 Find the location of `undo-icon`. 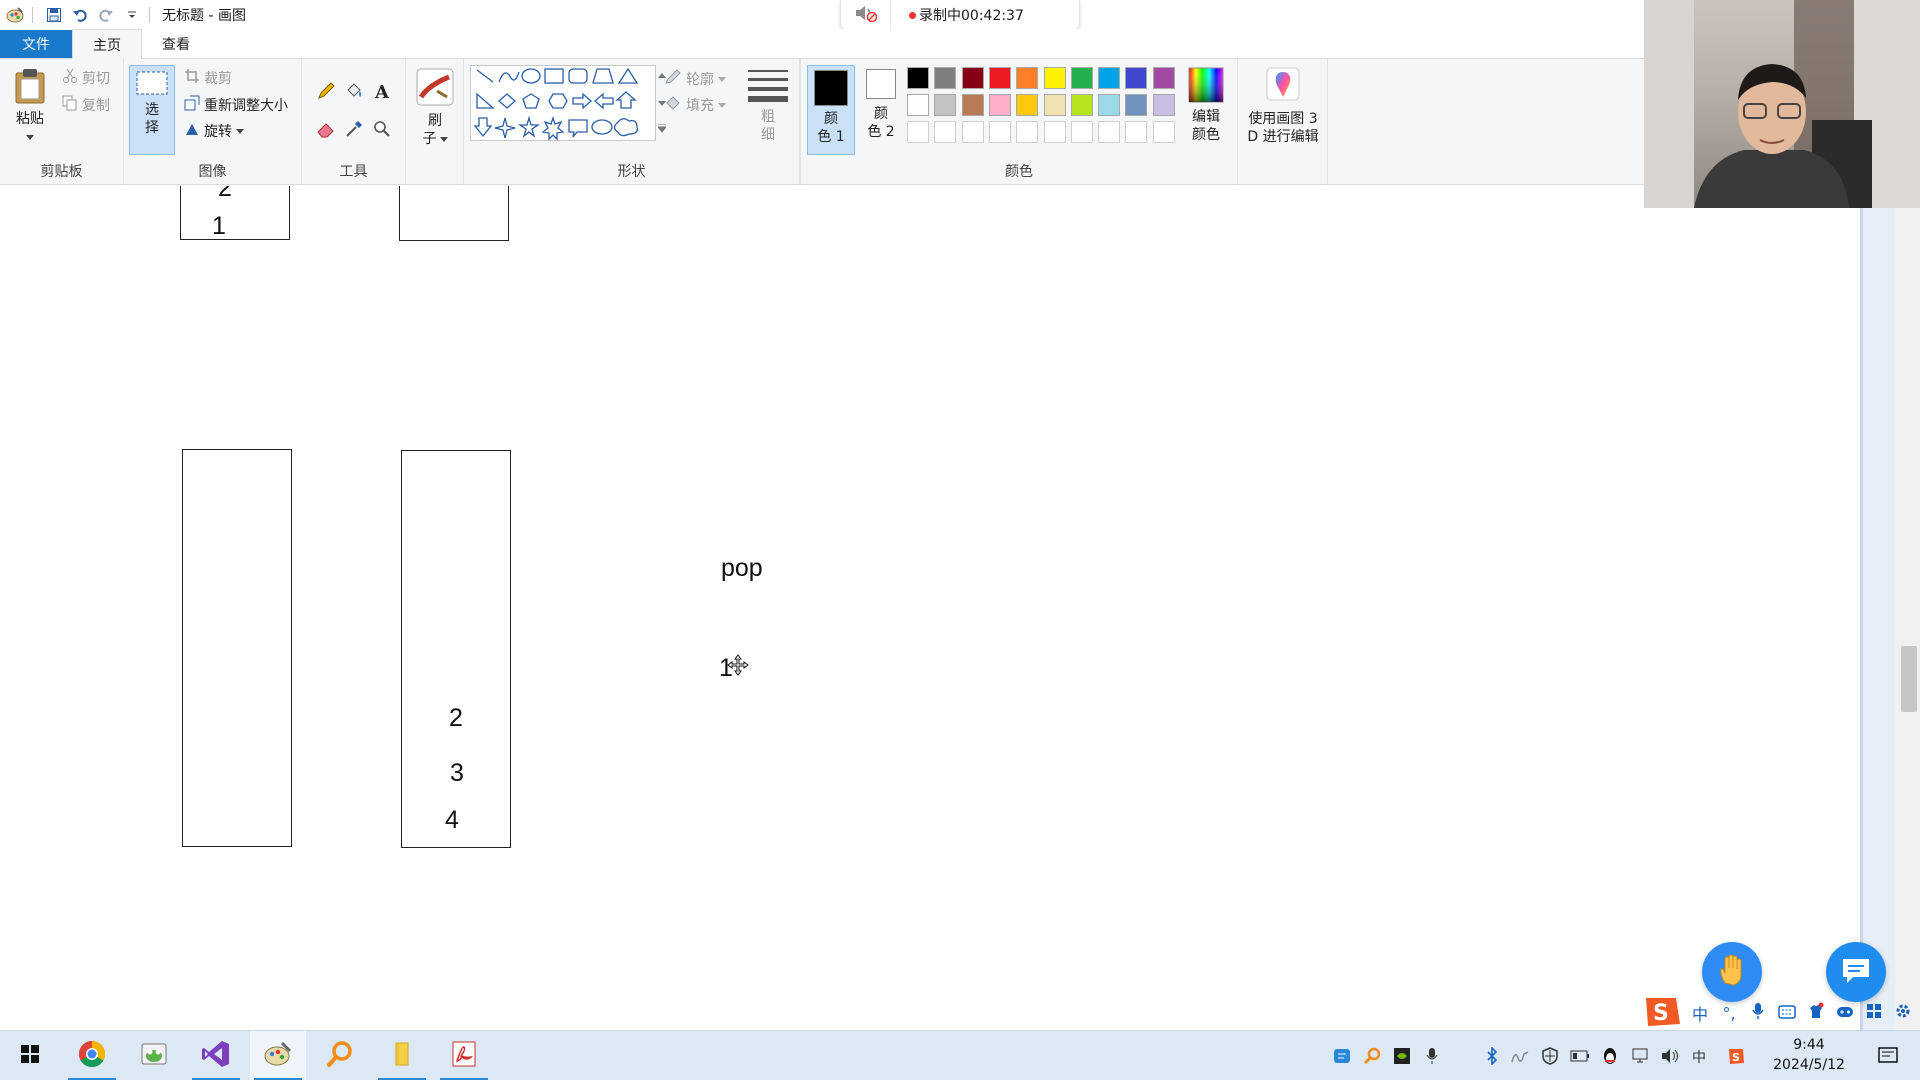

undo-icon is located at coordinates (80, 15).